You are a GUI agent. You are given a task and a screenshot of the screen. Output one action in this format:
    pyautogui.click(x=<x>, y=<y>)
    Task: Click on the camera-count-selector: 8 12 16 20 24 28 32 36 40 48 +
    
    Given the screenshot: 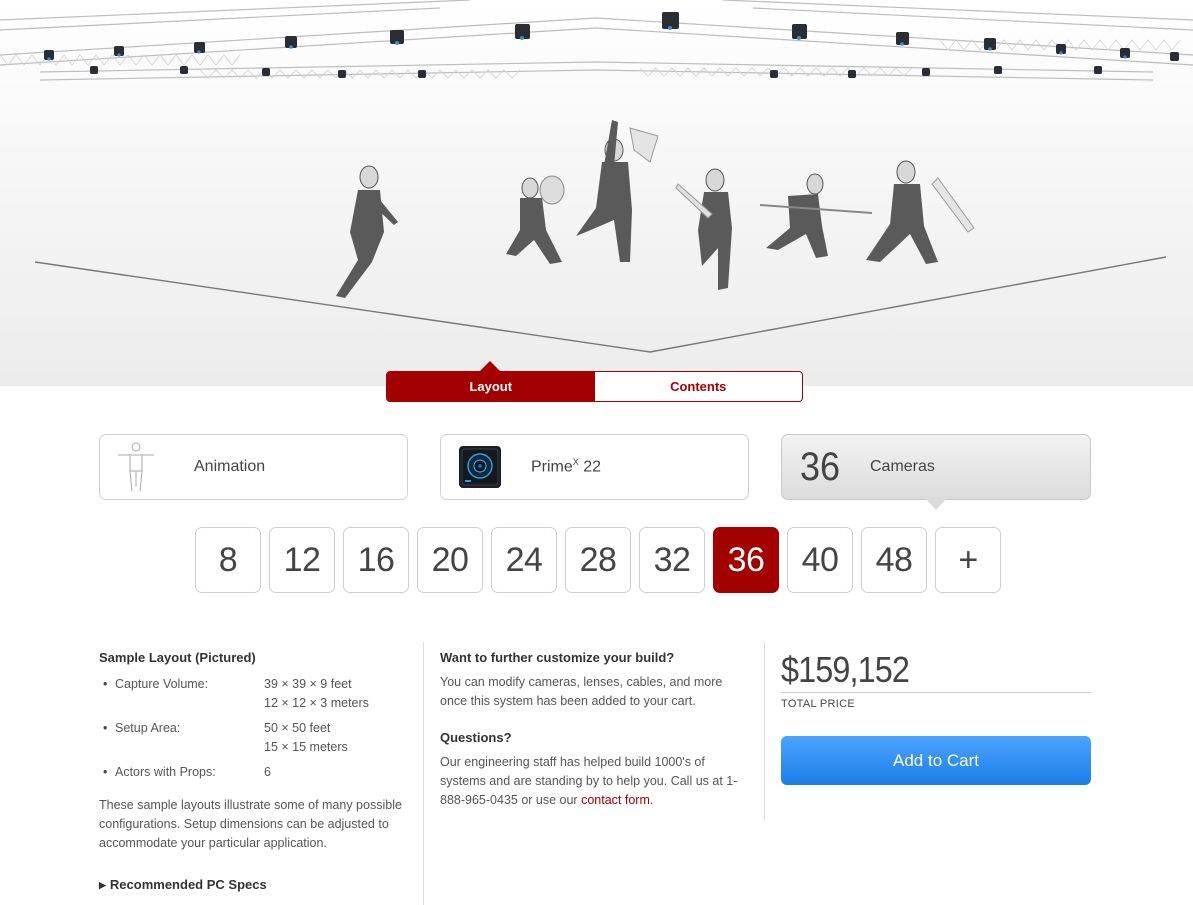 What is the action you would take?
    pyautogui.click(x=598, y=560)
    